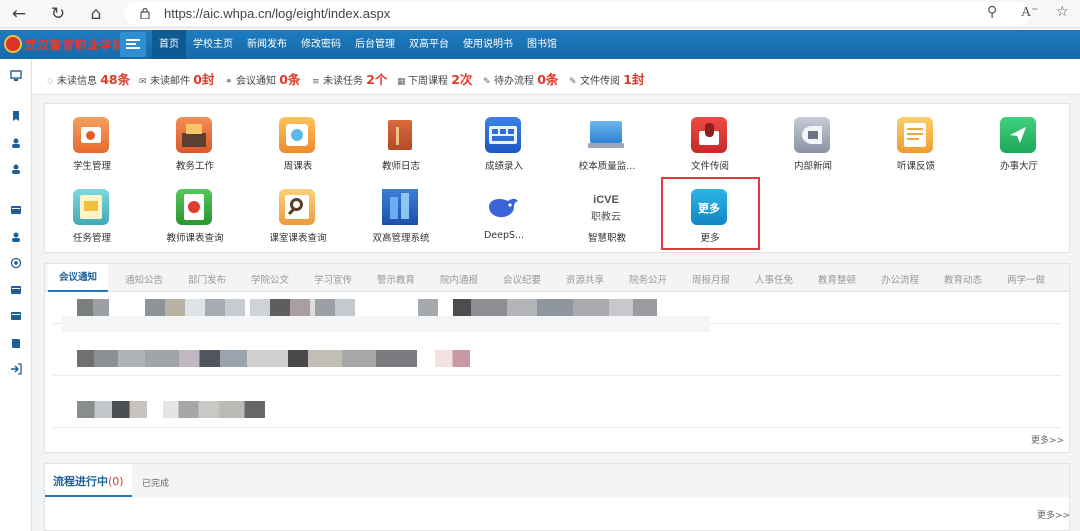 The height and width of the screenshot is (531, 1080). I want to click on tab-study-promotion: 学习宣传, so click(333, 279).